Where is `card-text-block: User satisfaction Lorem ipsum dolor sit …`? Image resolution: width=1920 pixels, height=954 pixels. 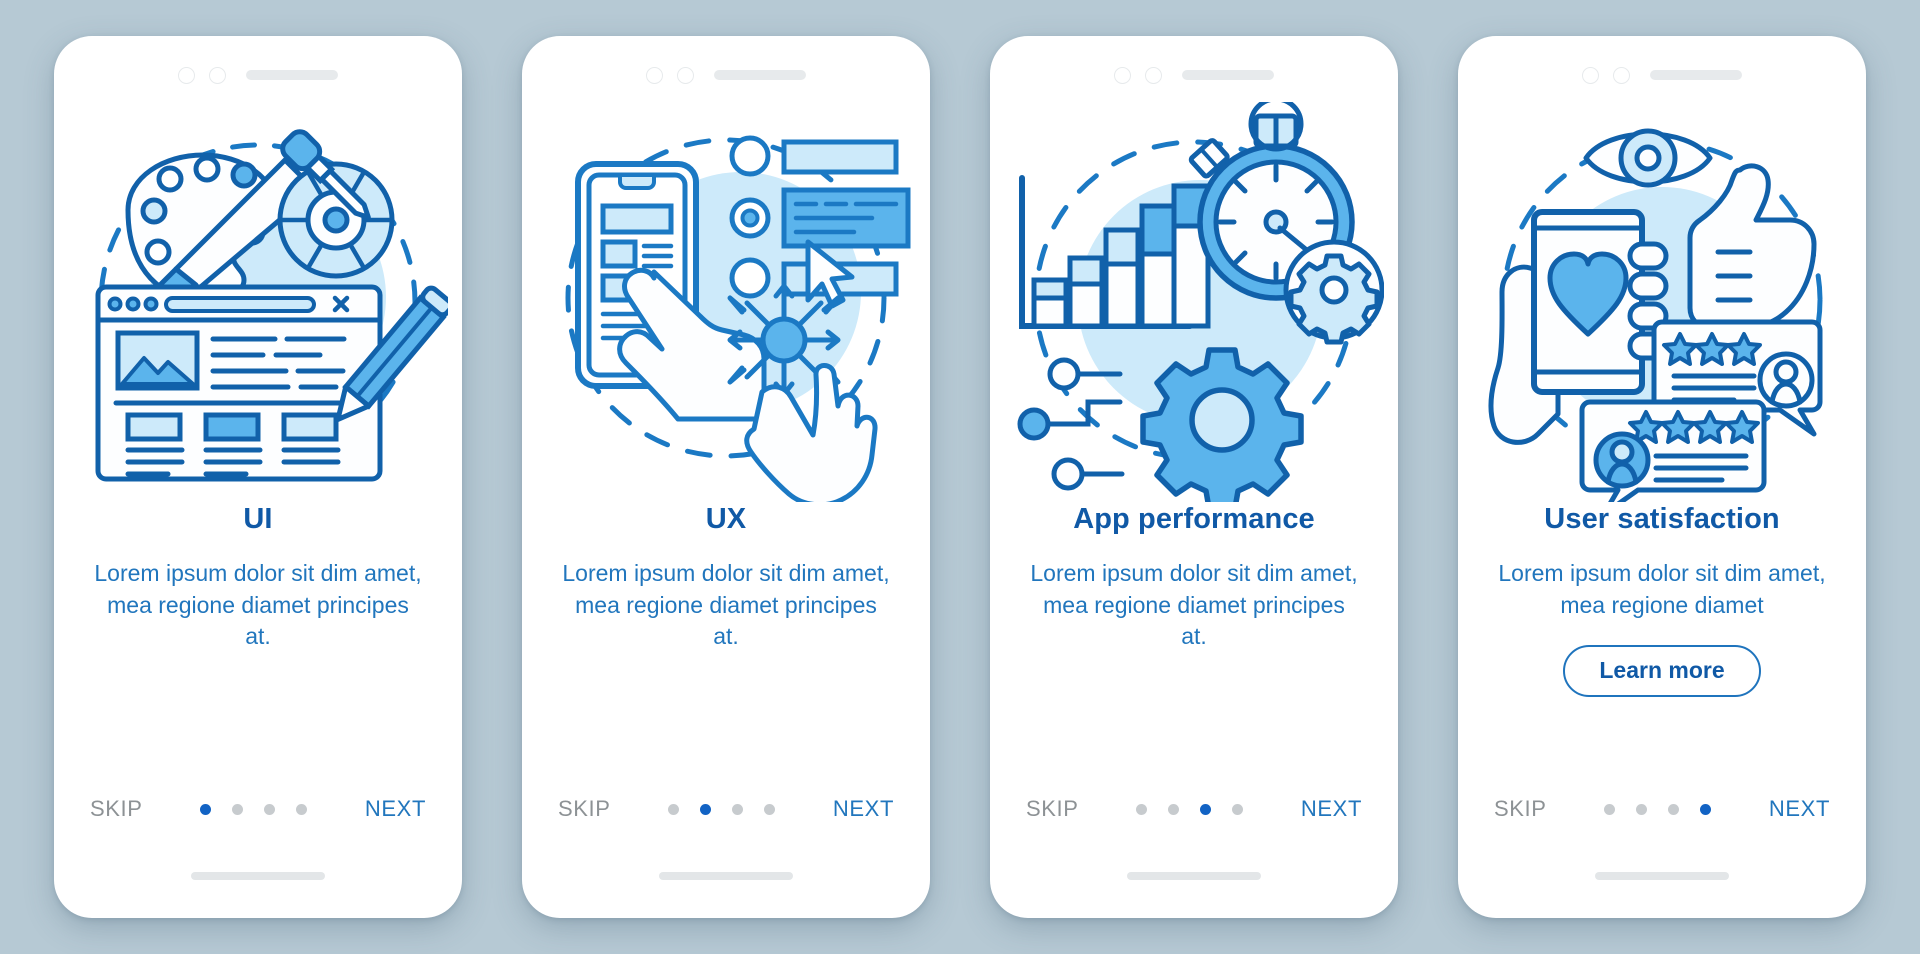 card-text-block: User satisfaction Lorem ipsum dolor sit … is located at coordinates (1662, 600).